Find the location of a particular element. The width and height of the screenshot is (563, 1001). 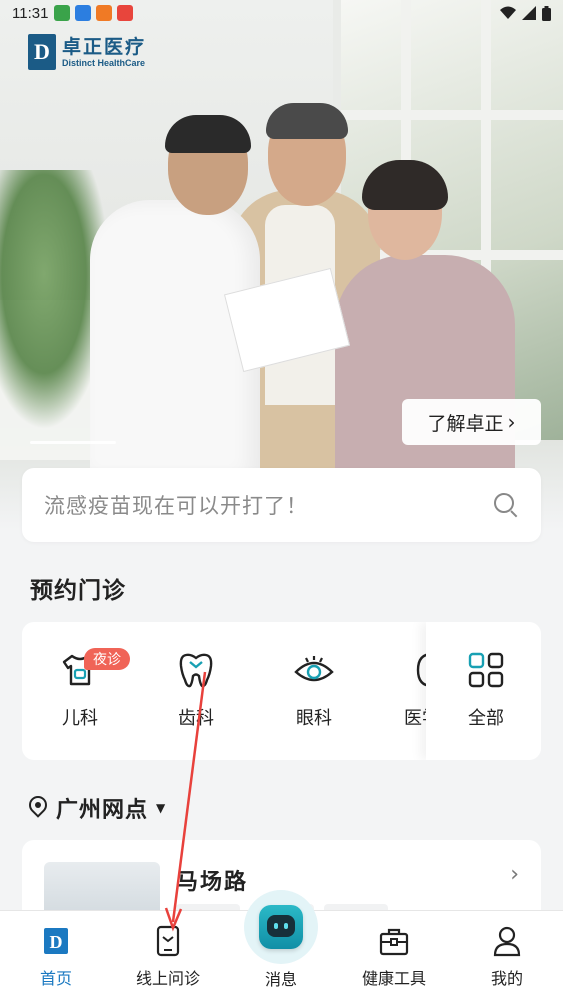

robot-message-icon is located at coordinates (281, 927).